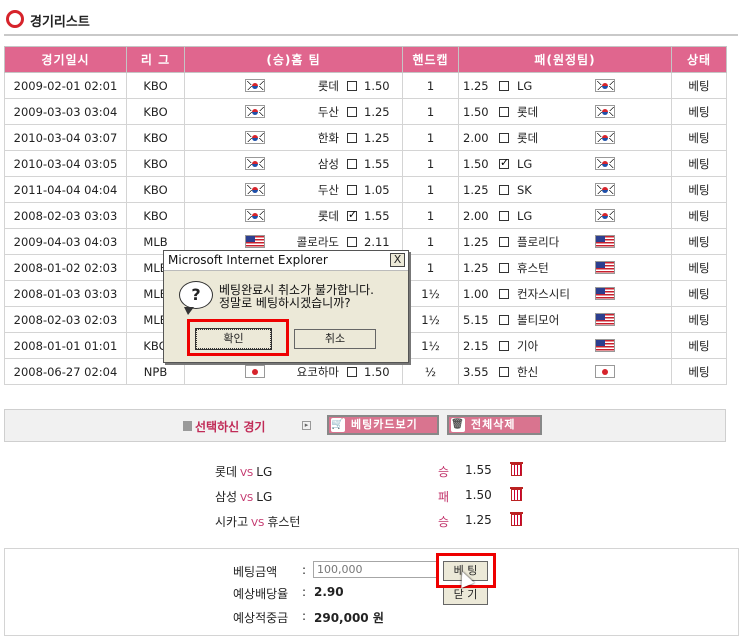 This screenshot has height=644, width=750. Describe the element at coordinates (476, 267) in the screenshot. I see `away-odds: 1.25` at that location.